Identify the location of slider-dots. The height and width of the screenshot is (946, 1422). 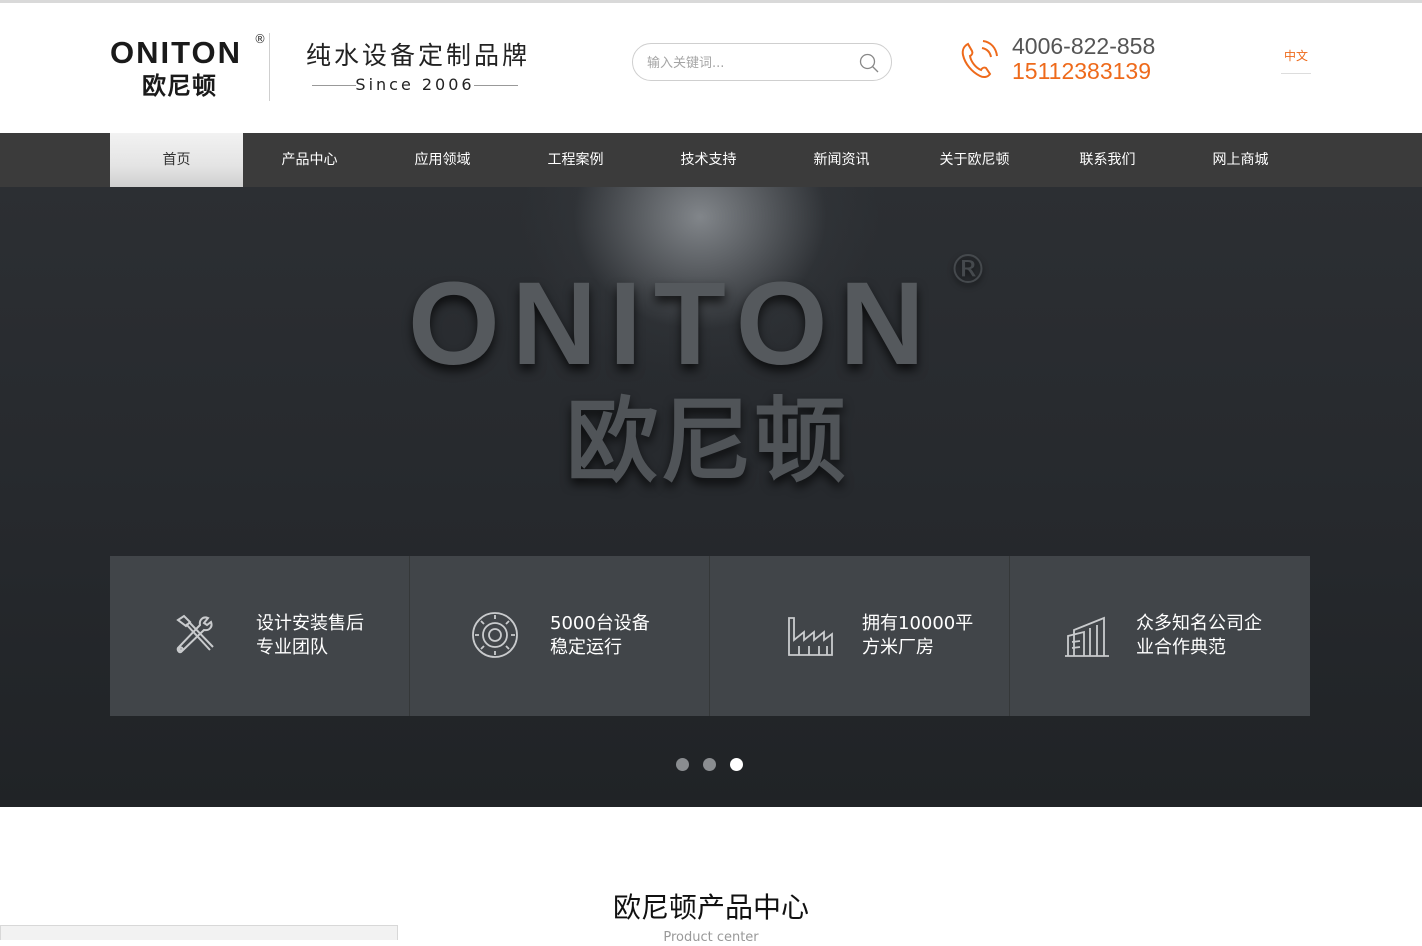
(709, 764).